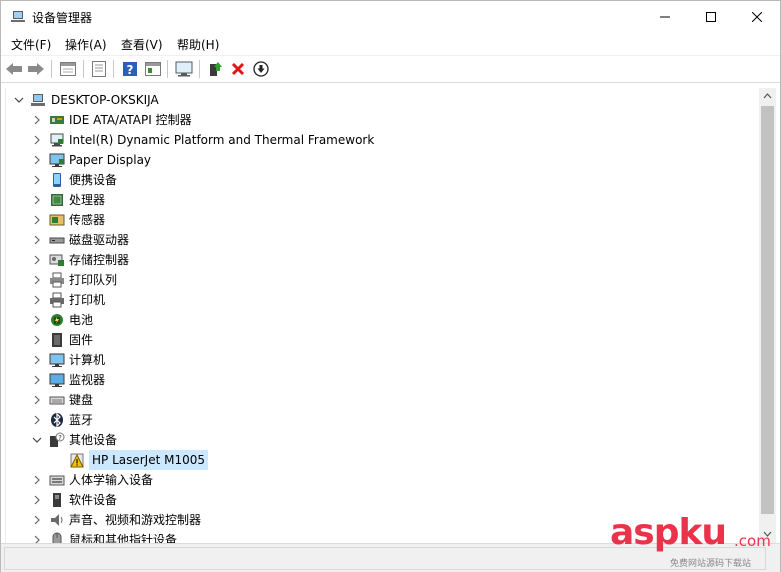 This screenshot has width=781, height=572. What do you see at coordinates (36, 69) in the screenshot?
I see `forward-button` at bounding box center [36, 69].